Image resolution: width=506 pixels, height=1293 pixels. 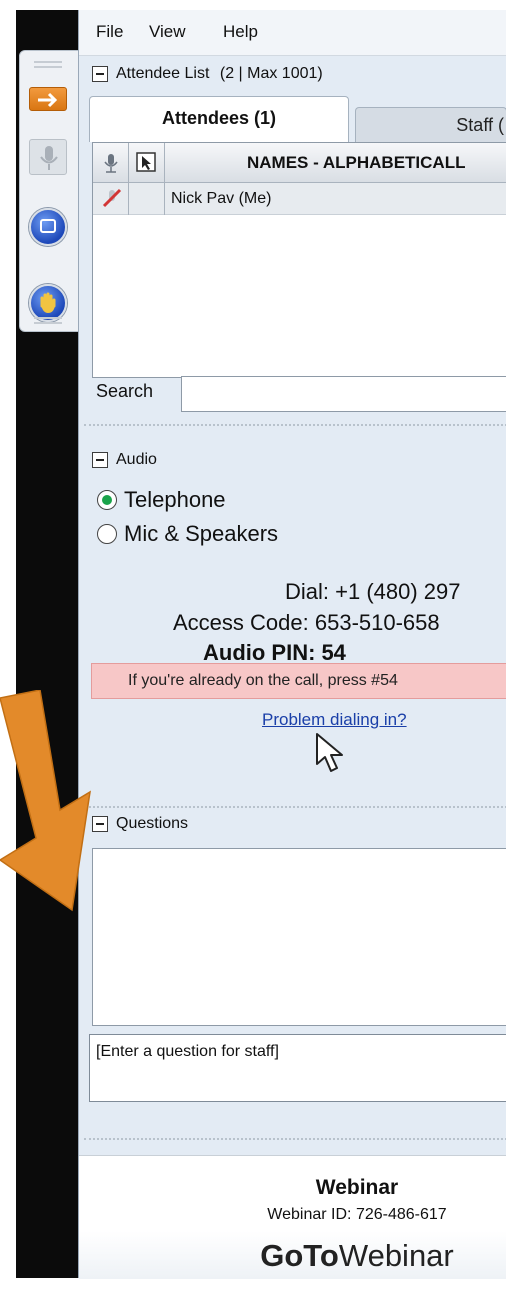 I want to click on mic-button, so click(x=48, y=157).